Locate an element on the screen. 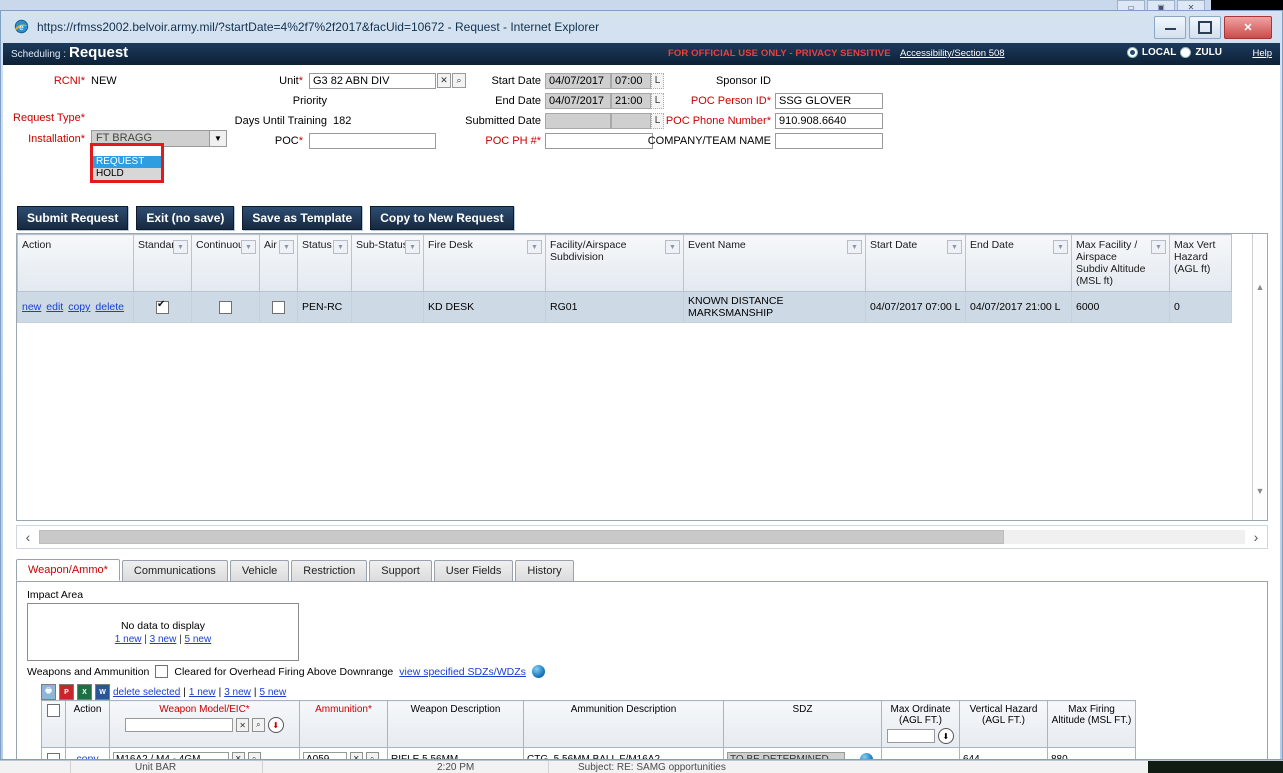  col-event-name: Event Name ▼ is located at coordinates (774, 263).